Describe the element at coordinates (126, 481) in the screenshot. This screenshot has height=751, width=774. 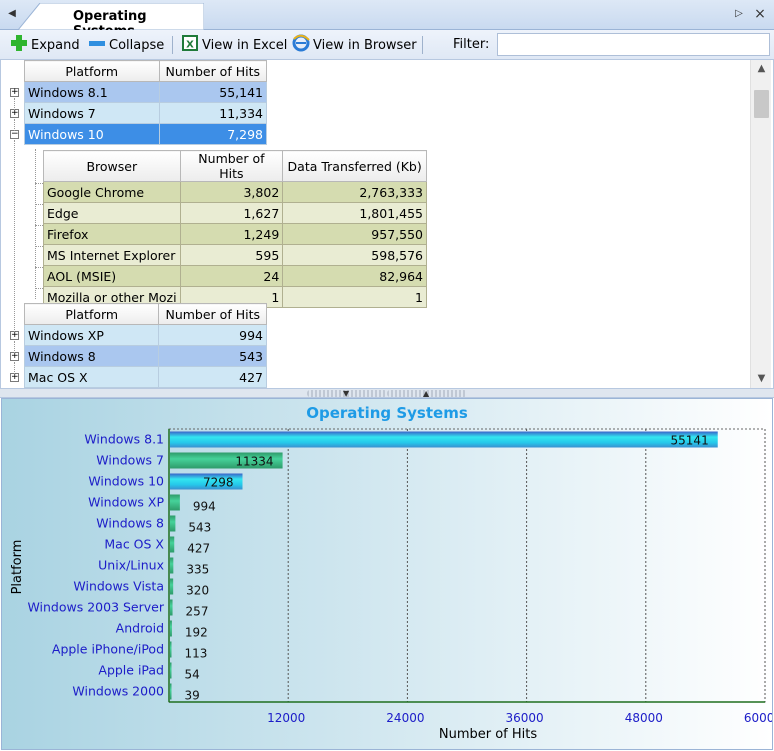
I see `category-label: Windows 10` at that location.